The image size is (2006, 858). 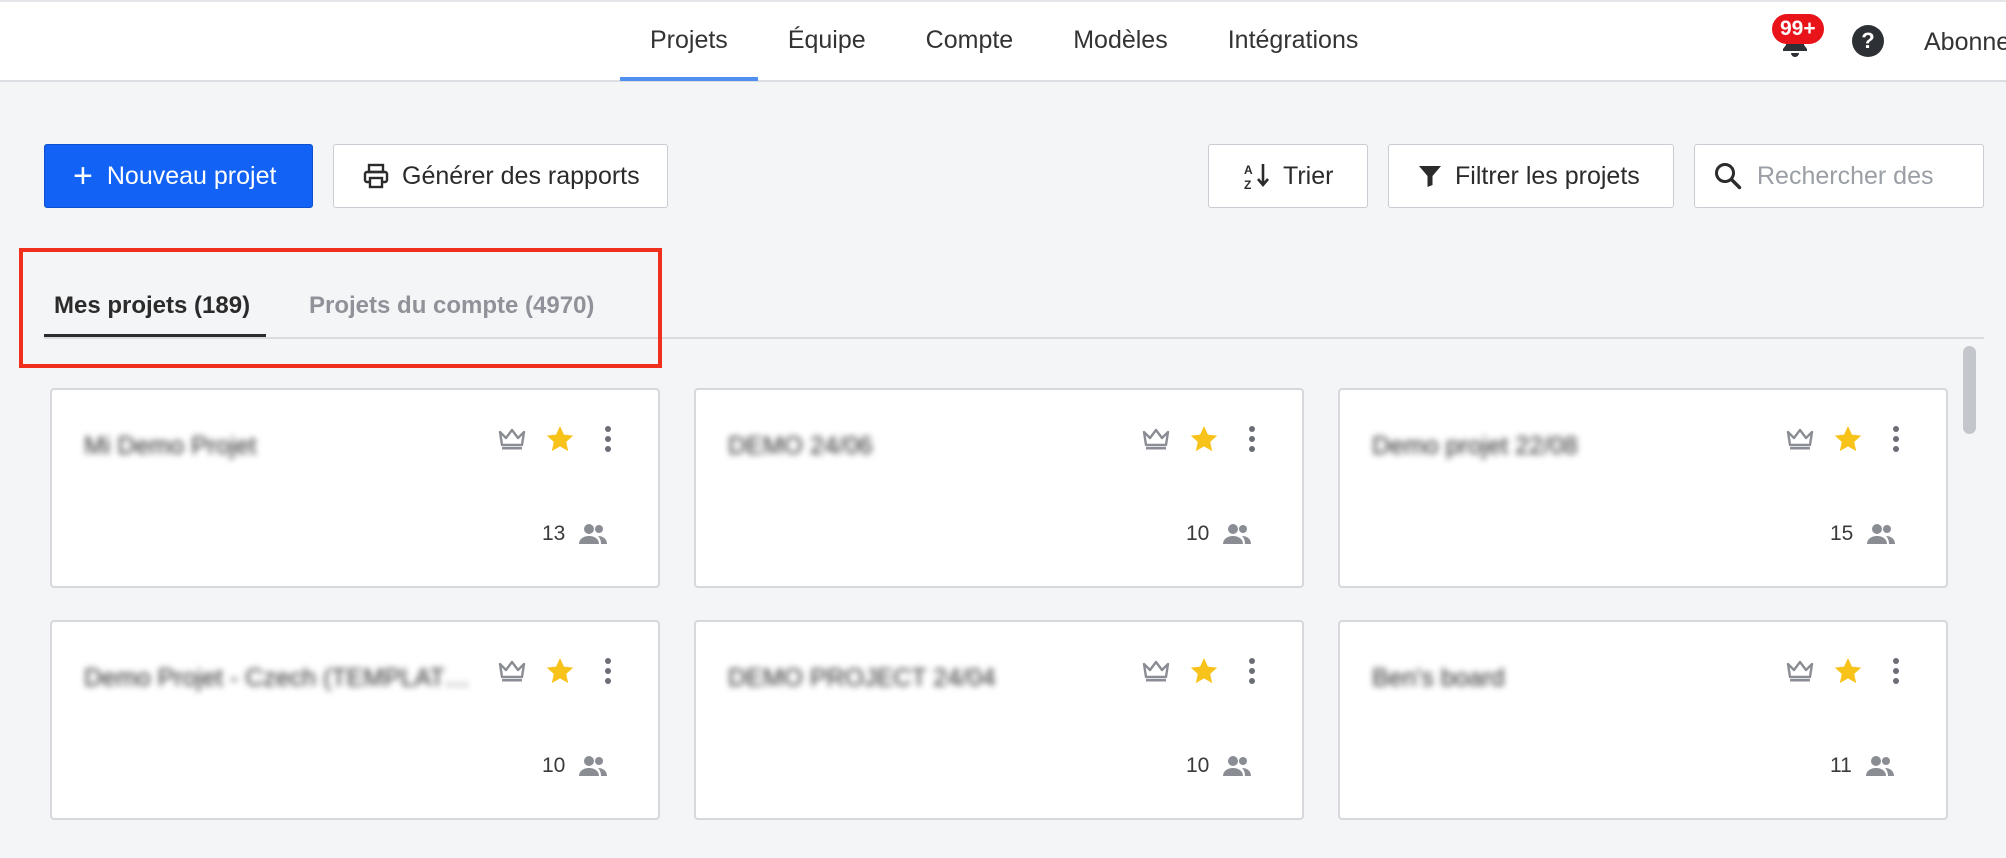 I want to click on project-title: Mi Demo Projet, so click(x=170, y=446).